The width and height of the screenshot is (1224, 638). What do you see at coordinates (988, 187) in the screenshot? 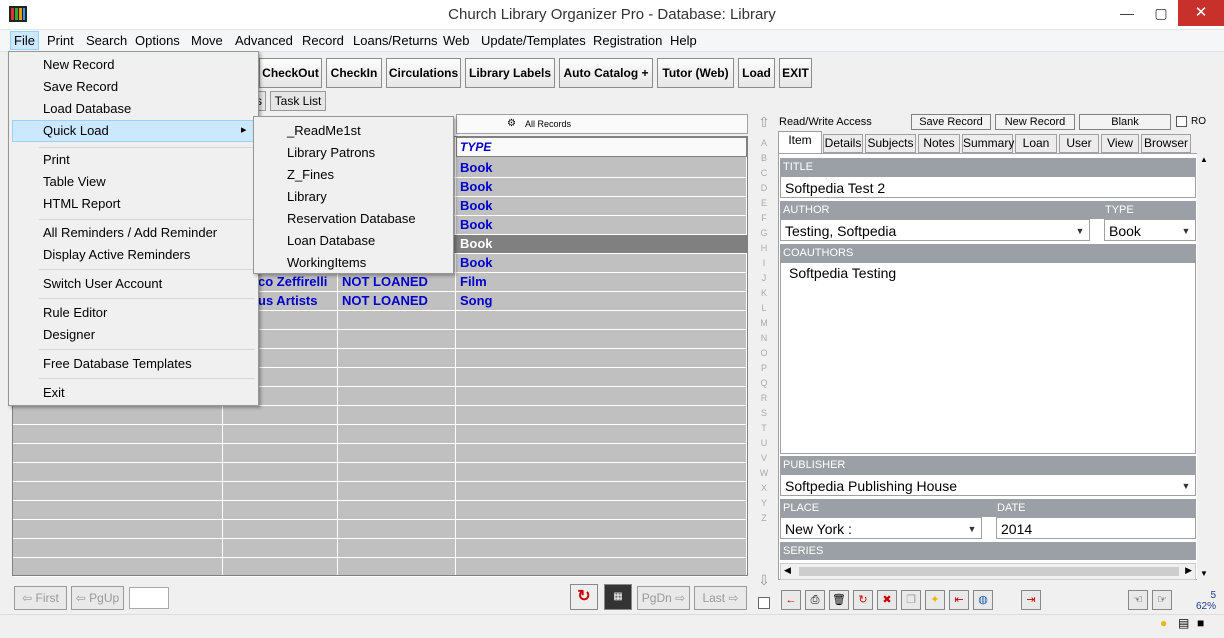
I see `title-field: Softpedia Test 2` at bounding box center [988, 187].